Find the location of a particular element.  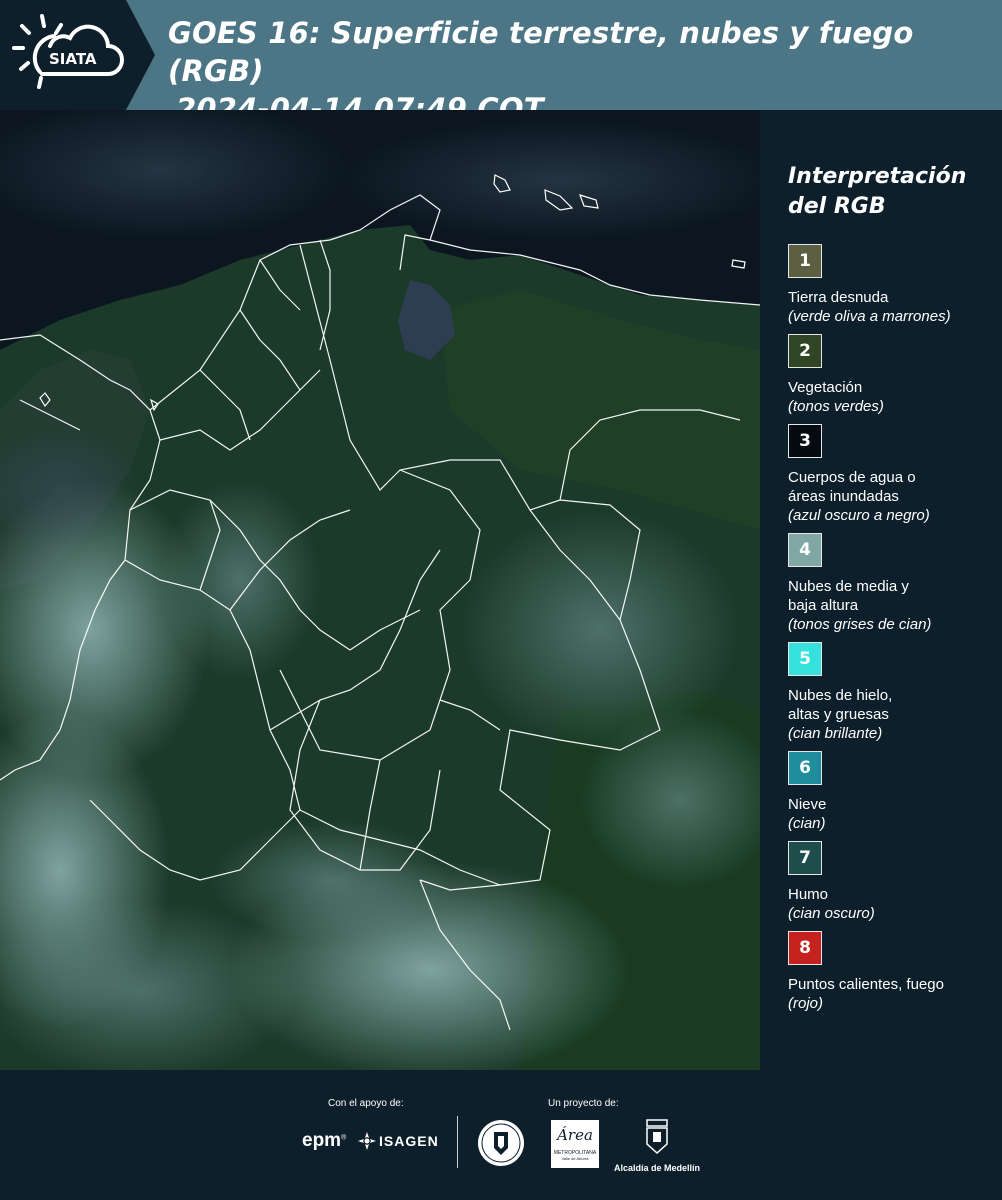

legend-label-text: Vegetación is located at coordinates (825, 387).